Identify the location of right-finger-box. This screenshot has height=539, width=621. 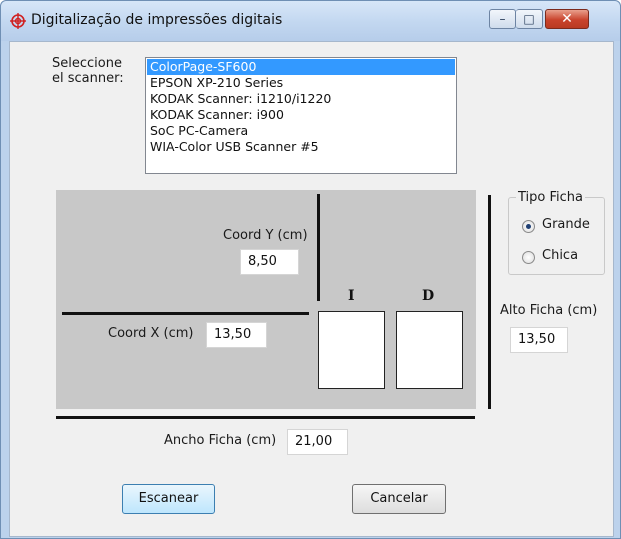
(429, 350).